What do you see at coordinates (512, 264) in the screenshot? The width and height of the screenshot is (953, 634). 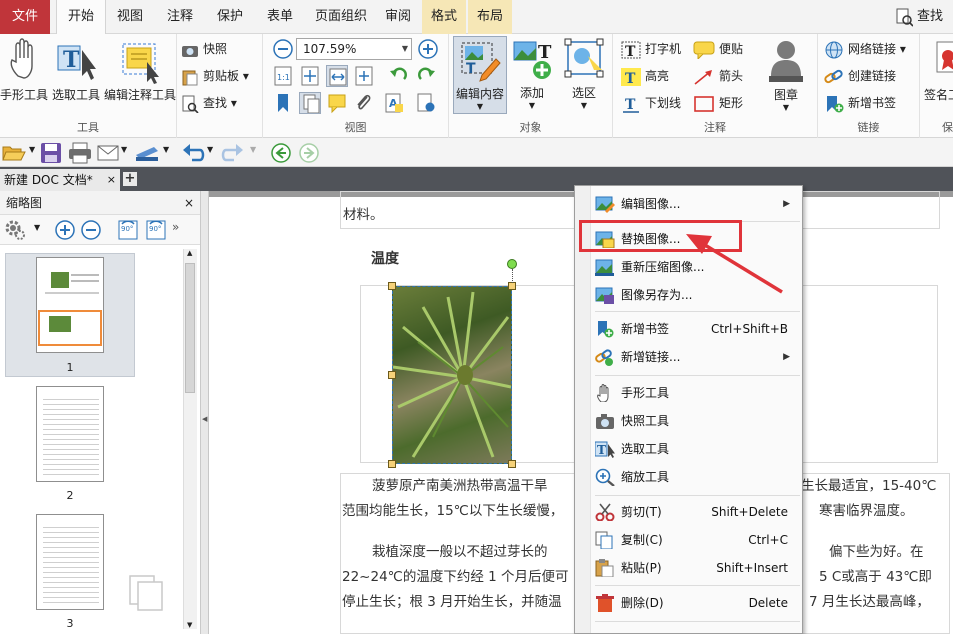 I see `rotate-handle` at bounding box center [512, 264].